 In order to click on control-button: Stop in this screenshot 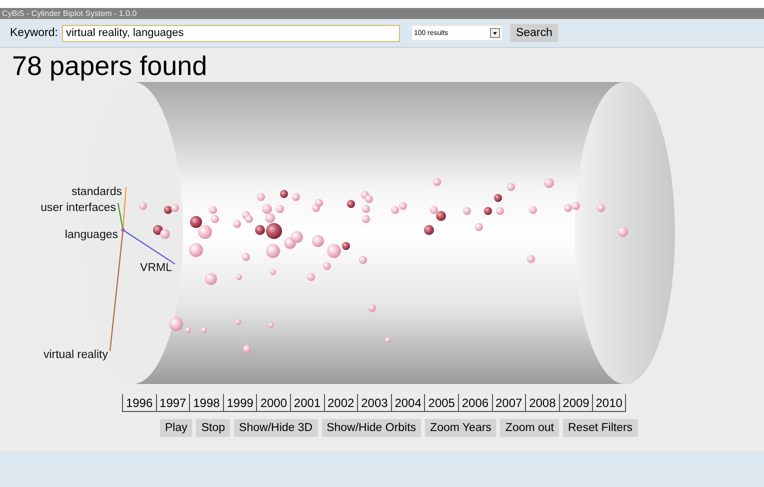, I will do `click(213, 428)`.